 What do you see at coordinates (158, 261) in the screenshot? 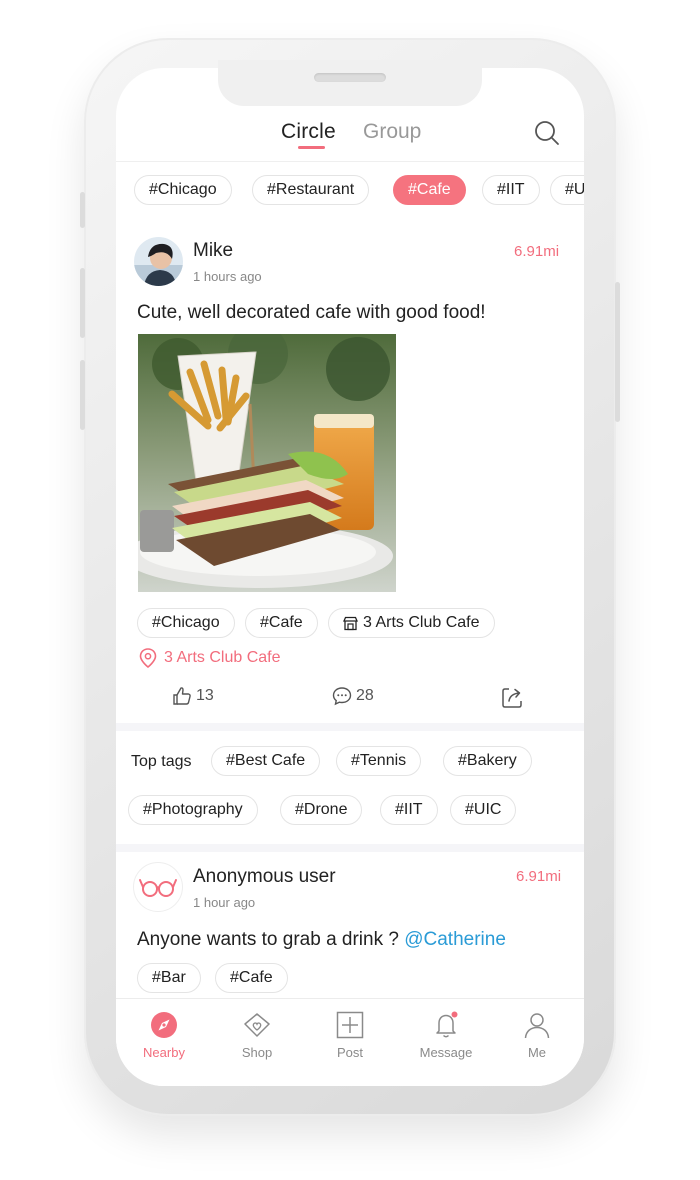
I see `avatar-mike` at bounding box center [158, 261].